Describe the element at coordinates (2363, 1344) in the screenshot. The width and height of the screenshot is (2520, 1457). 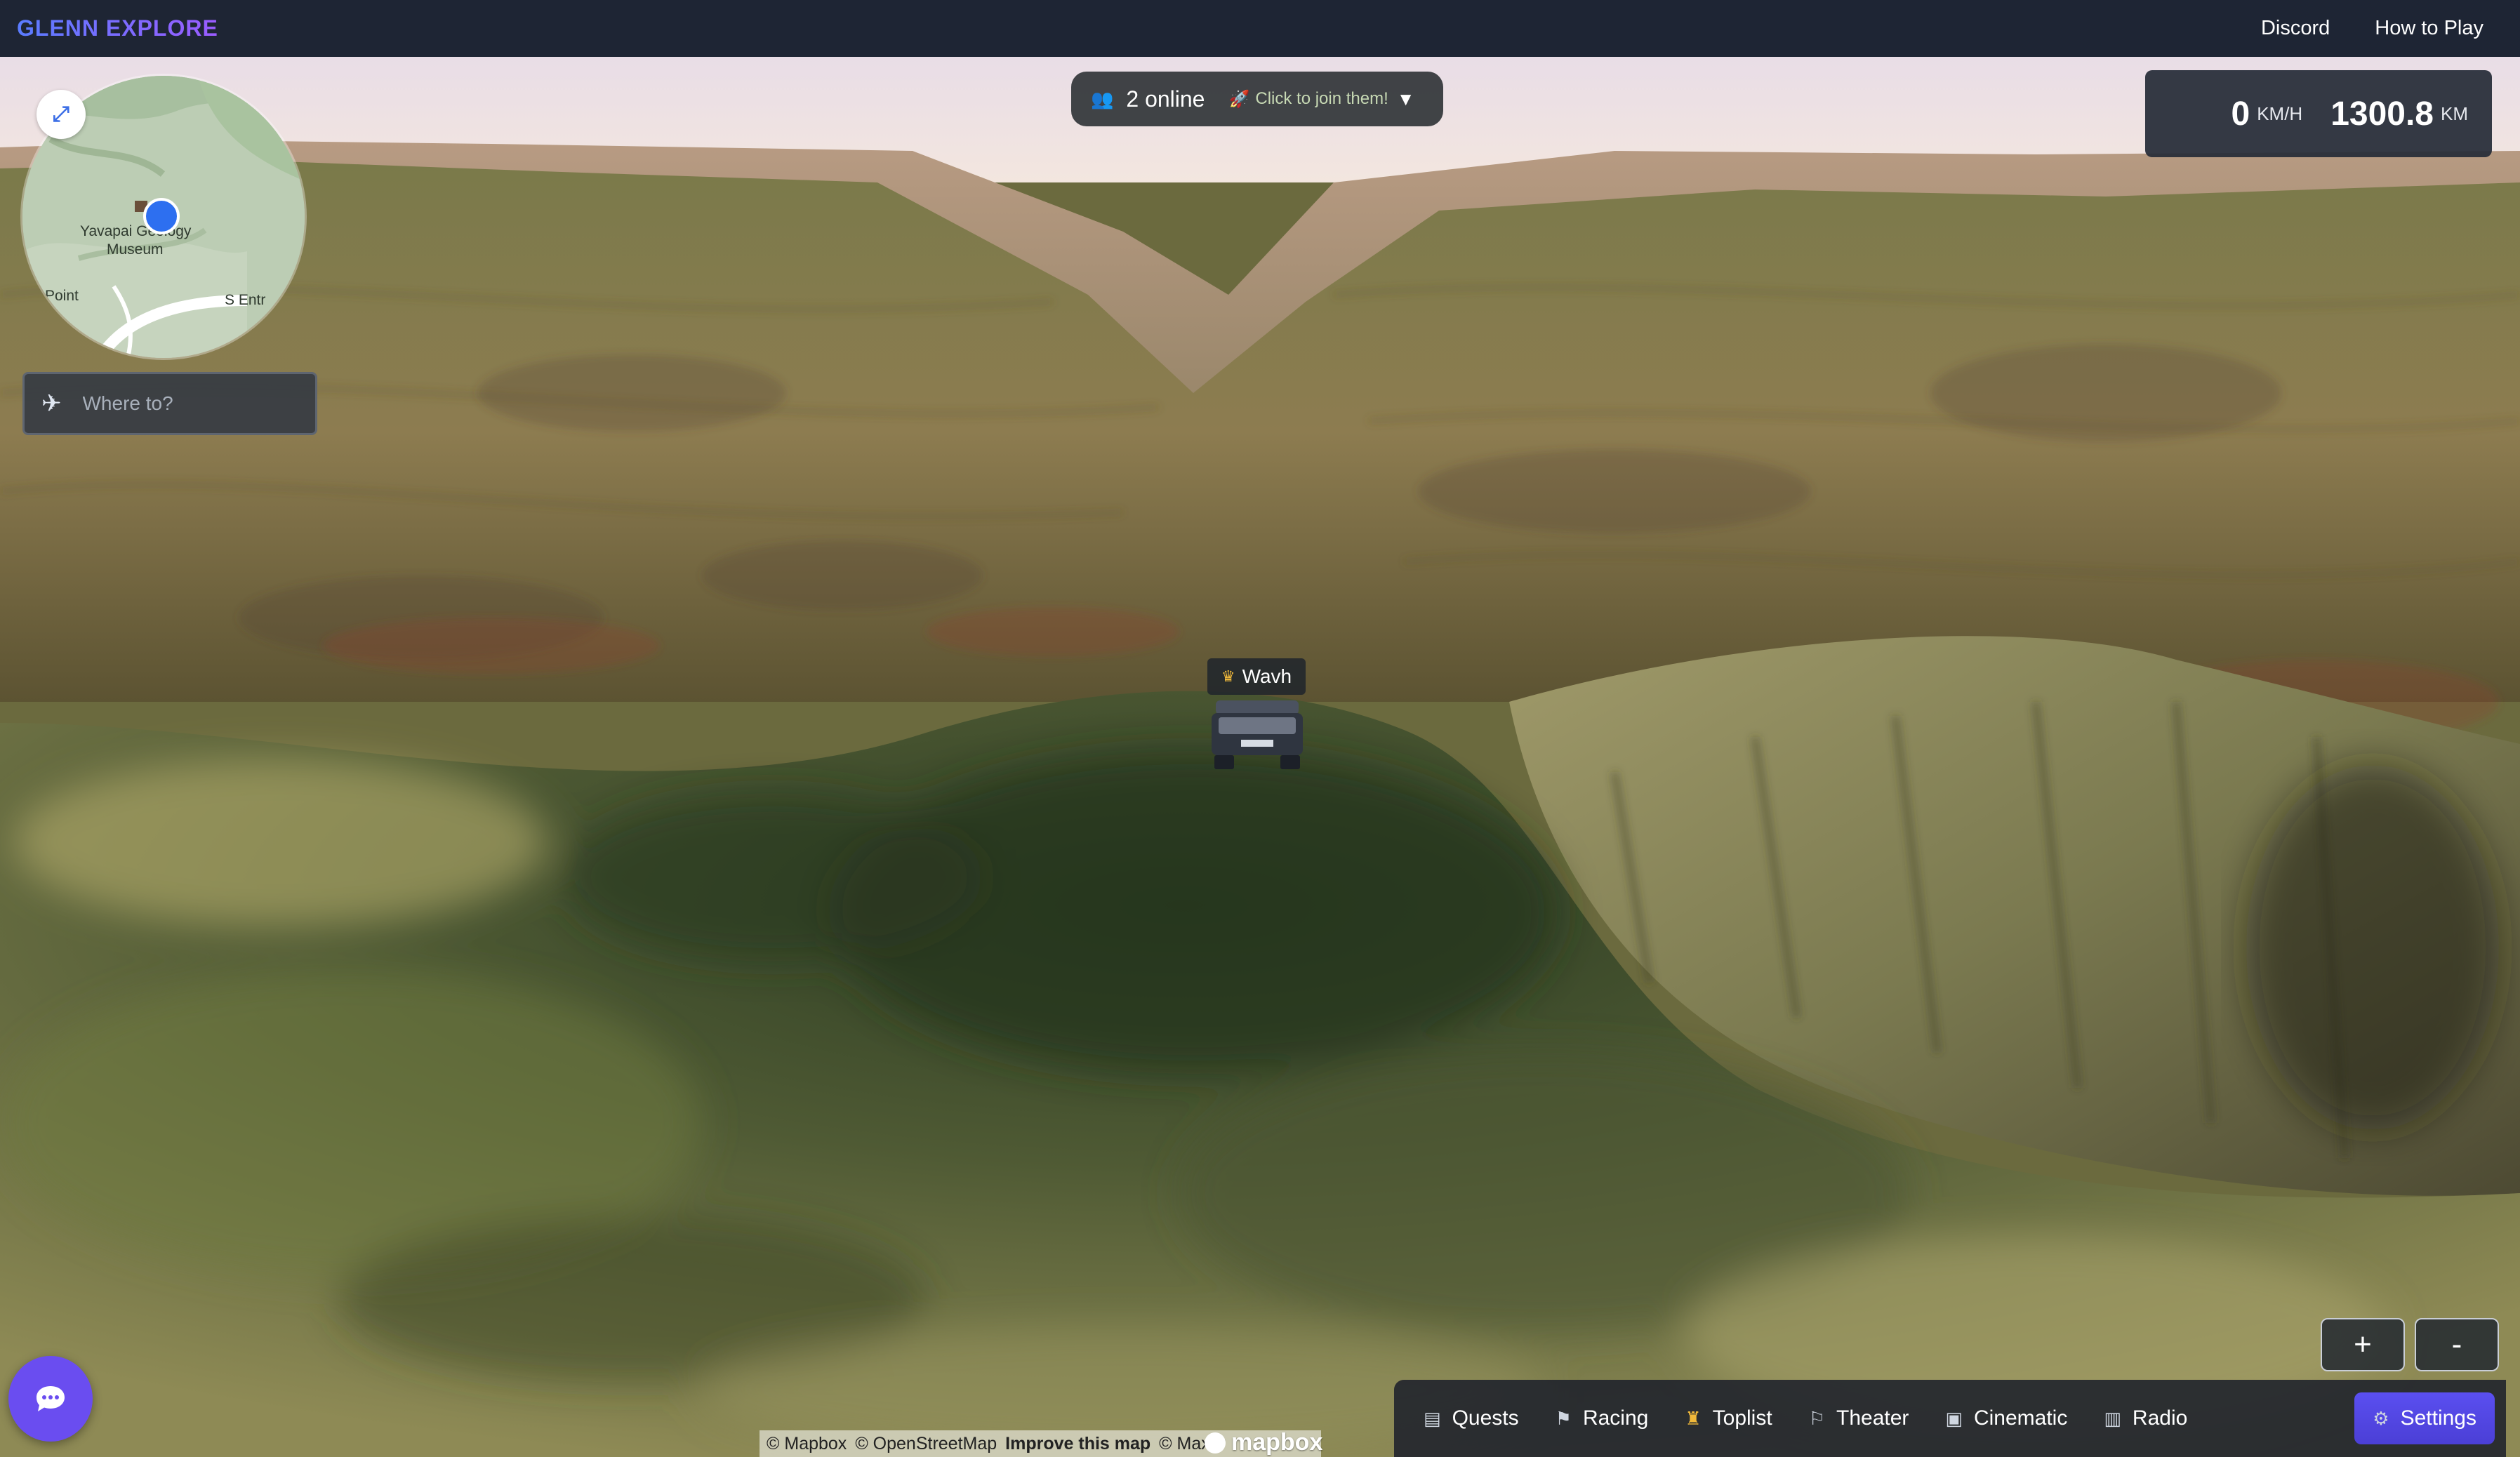
I see `zoom-in-button: +` at that location.